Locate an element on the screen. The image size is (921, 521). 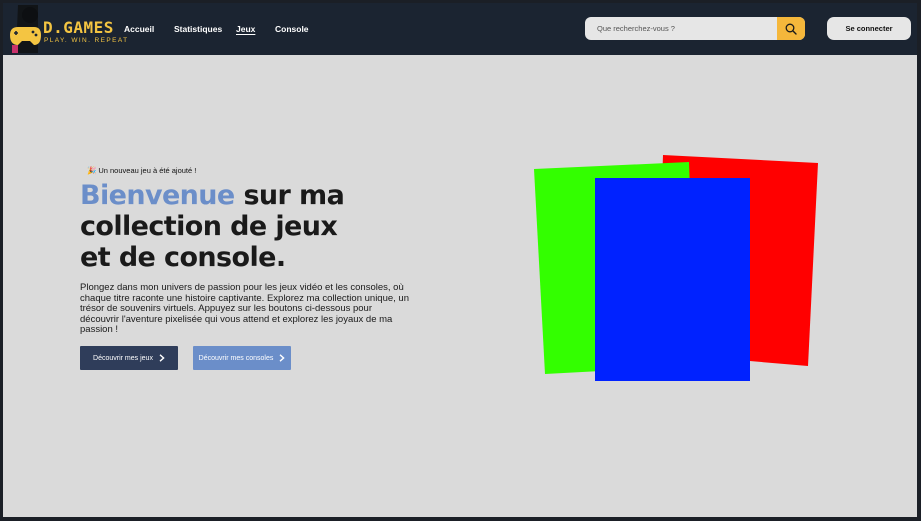
brand-name: D.GAMES is located at coordinates (78, 27).